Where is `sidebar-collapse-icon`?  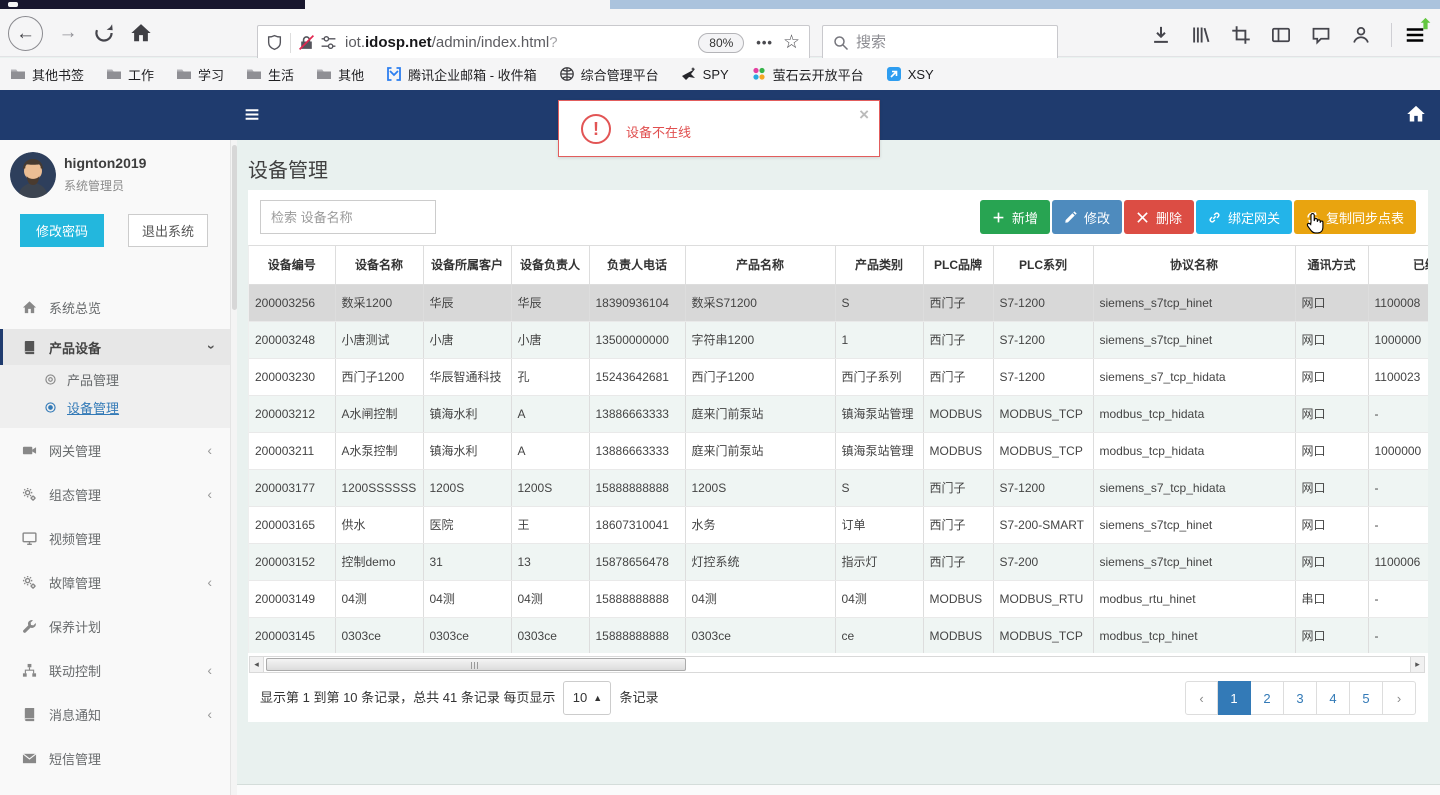
sidebar-collapse-icon is located at coordinates (252, 114).